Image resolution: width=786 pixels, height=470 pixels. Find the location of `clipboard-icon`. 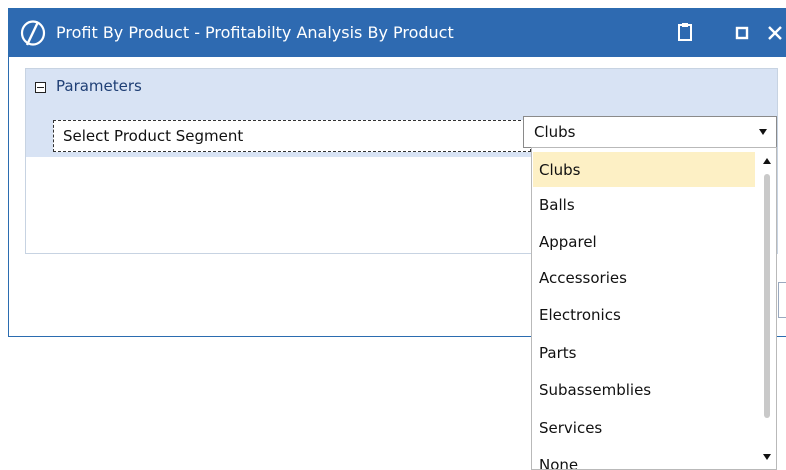

clipboard-icon is located at coordinates (685, 33).